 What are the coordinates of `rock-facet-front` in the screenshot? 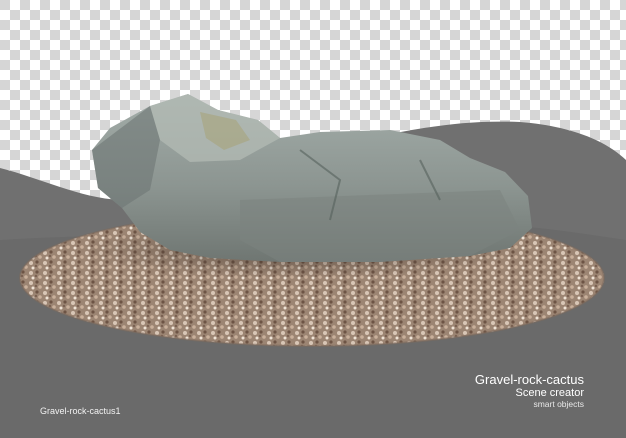 It's located at (380, 226).